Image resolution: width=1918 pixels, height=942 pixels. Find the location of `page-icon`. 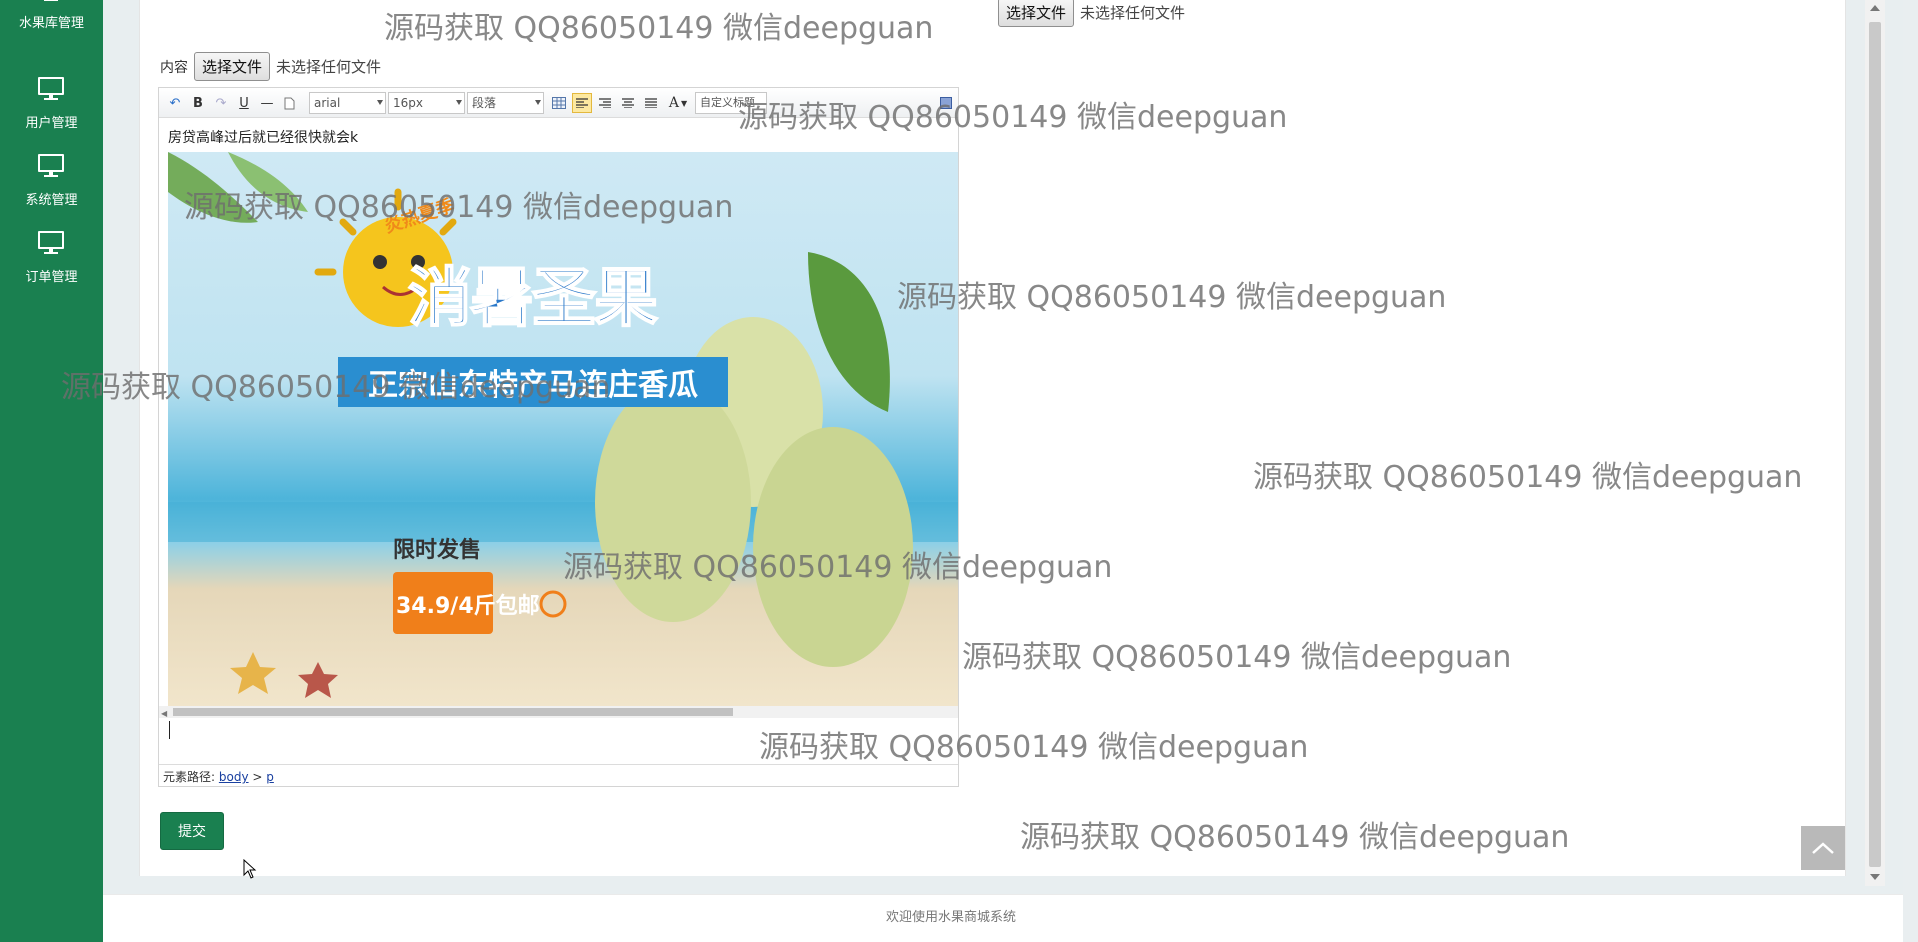

page-icon is located at coordinates (289, 103).